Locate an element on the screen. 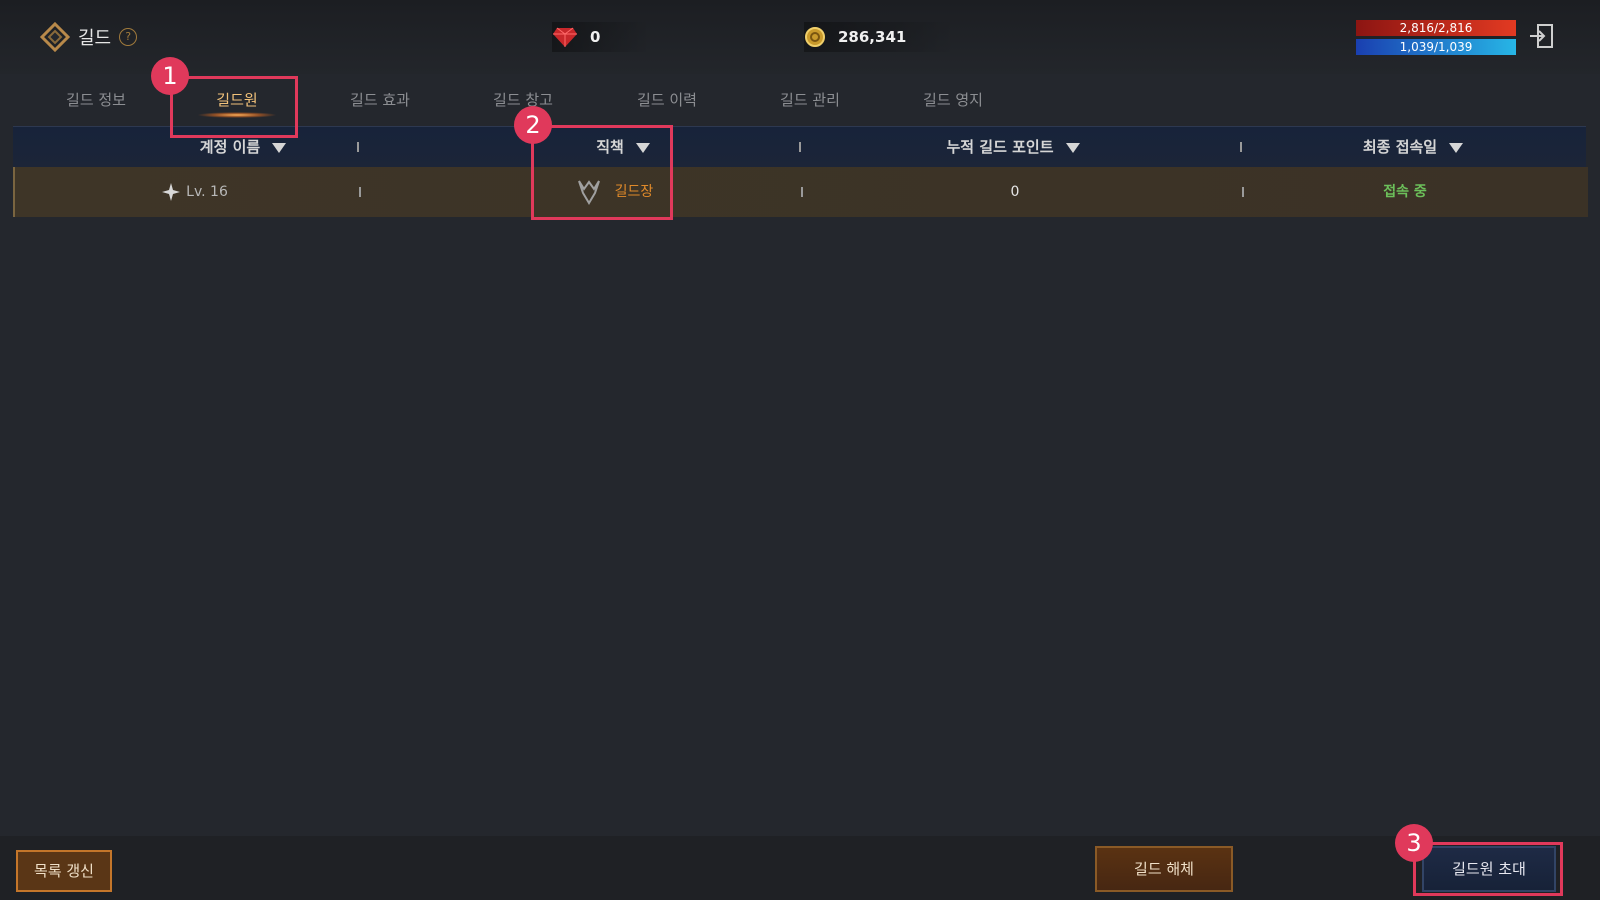 This screenshot has width=1600, height=900. tab-guild-effects: 길드 효과 is located at coordinates (380, 100).